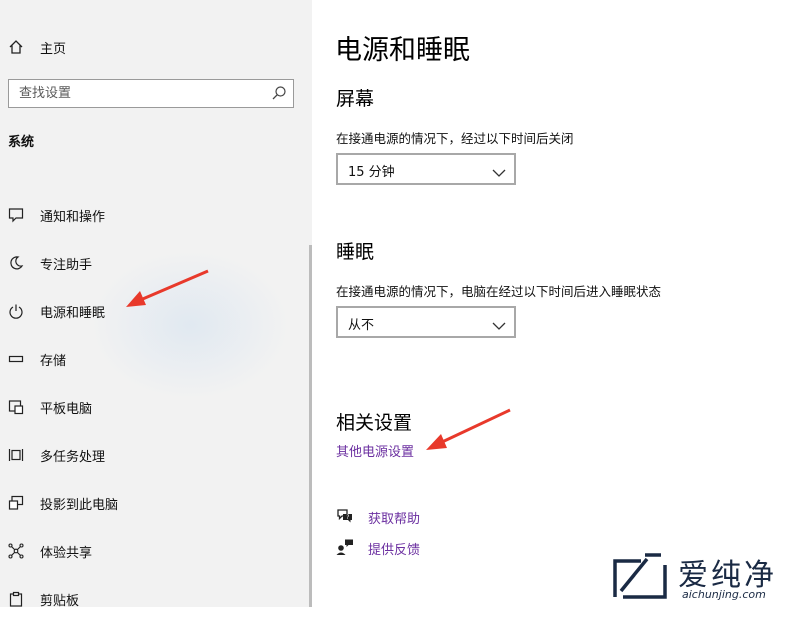 The height and width of the screenshot is (619, 799). What do you see at coordinates (640, 576) in the screenshot?
I see `watermark-logo-icon` at bounding box center [640, 576].